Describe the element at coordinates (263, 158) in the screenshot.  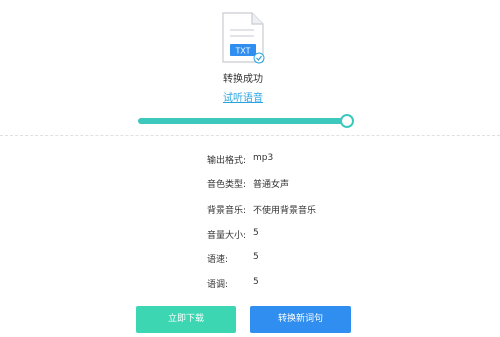
I see `setting-value: mp3` at that location.